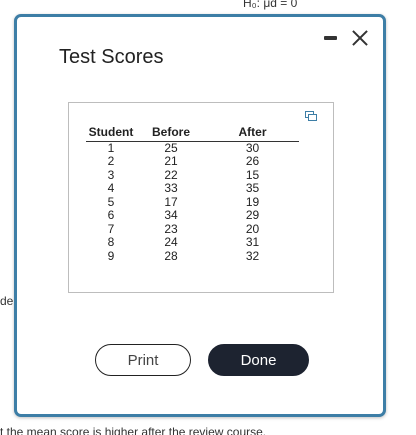 The image size is (416, 435). Describe the element at coordinates (192, 242) in the screenshot. I see `table-row: 8 24 31` at that location.